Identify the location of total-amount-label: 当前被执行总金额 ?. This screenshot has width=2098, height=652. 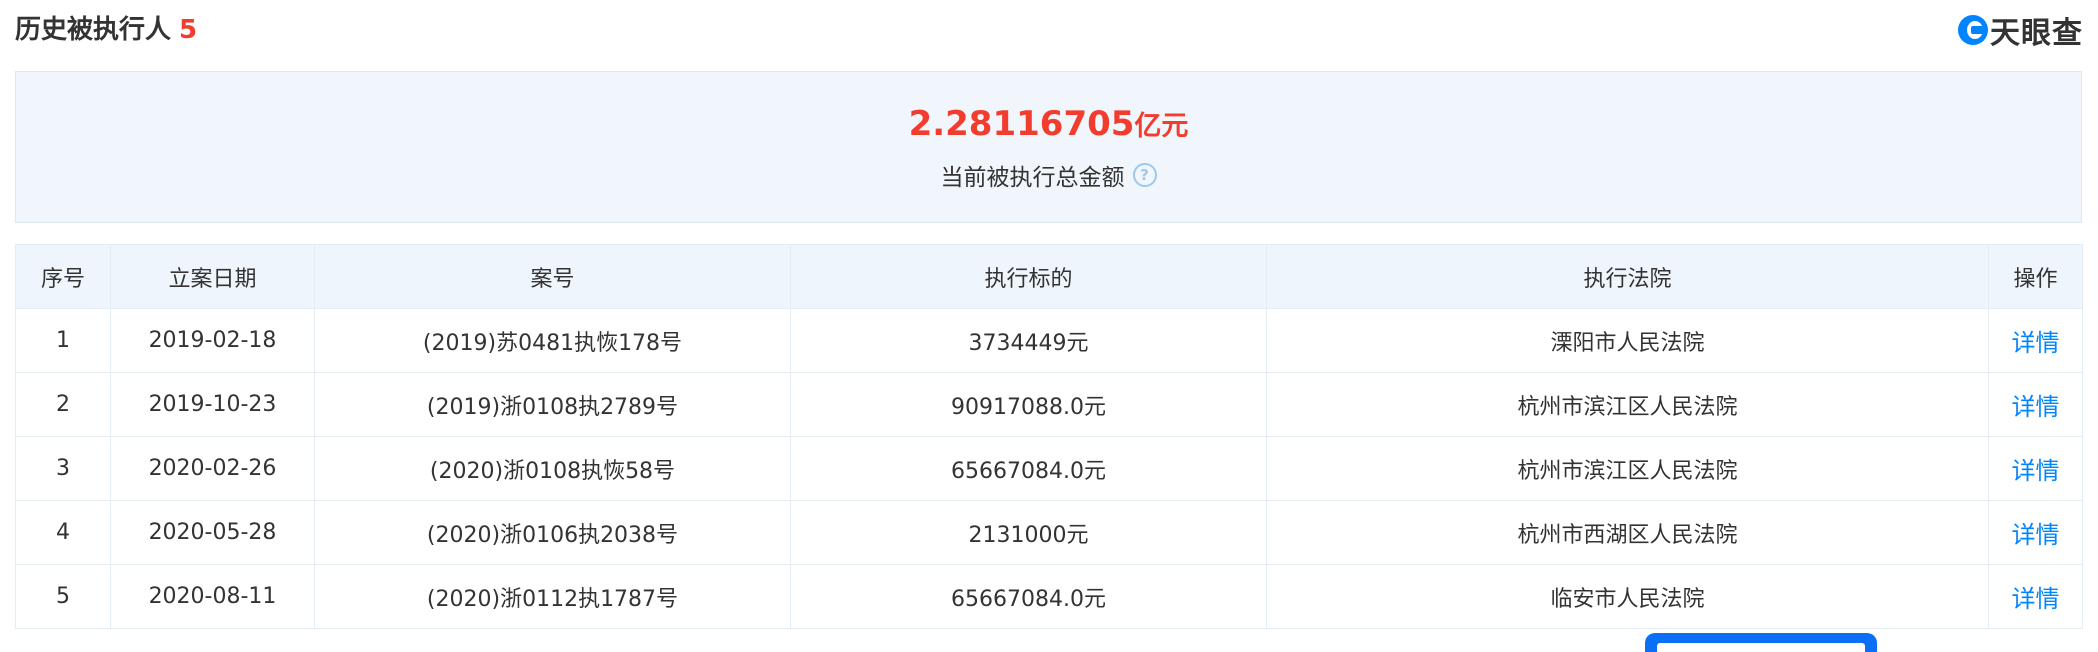
(1048, 175).